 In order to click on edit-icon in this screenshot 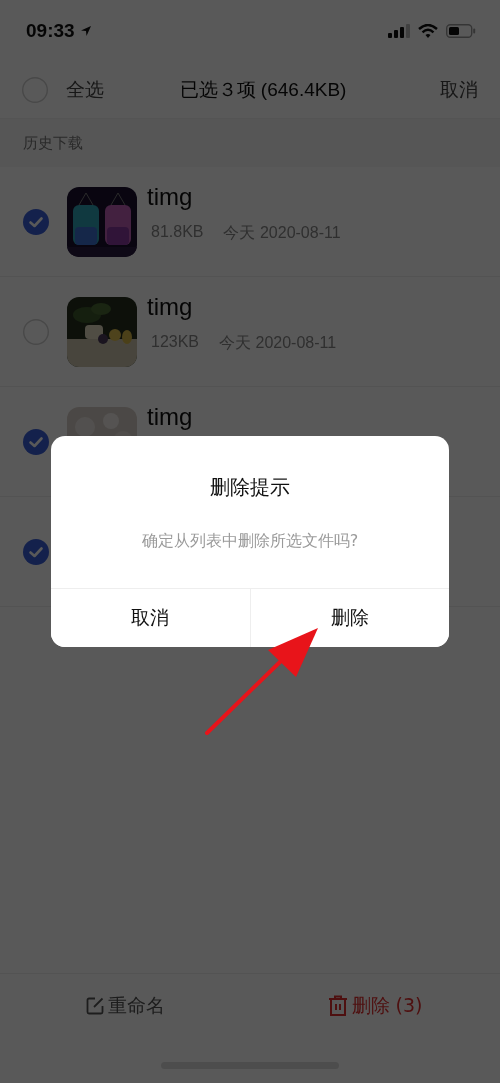, I will do `click(94, 1006)`.